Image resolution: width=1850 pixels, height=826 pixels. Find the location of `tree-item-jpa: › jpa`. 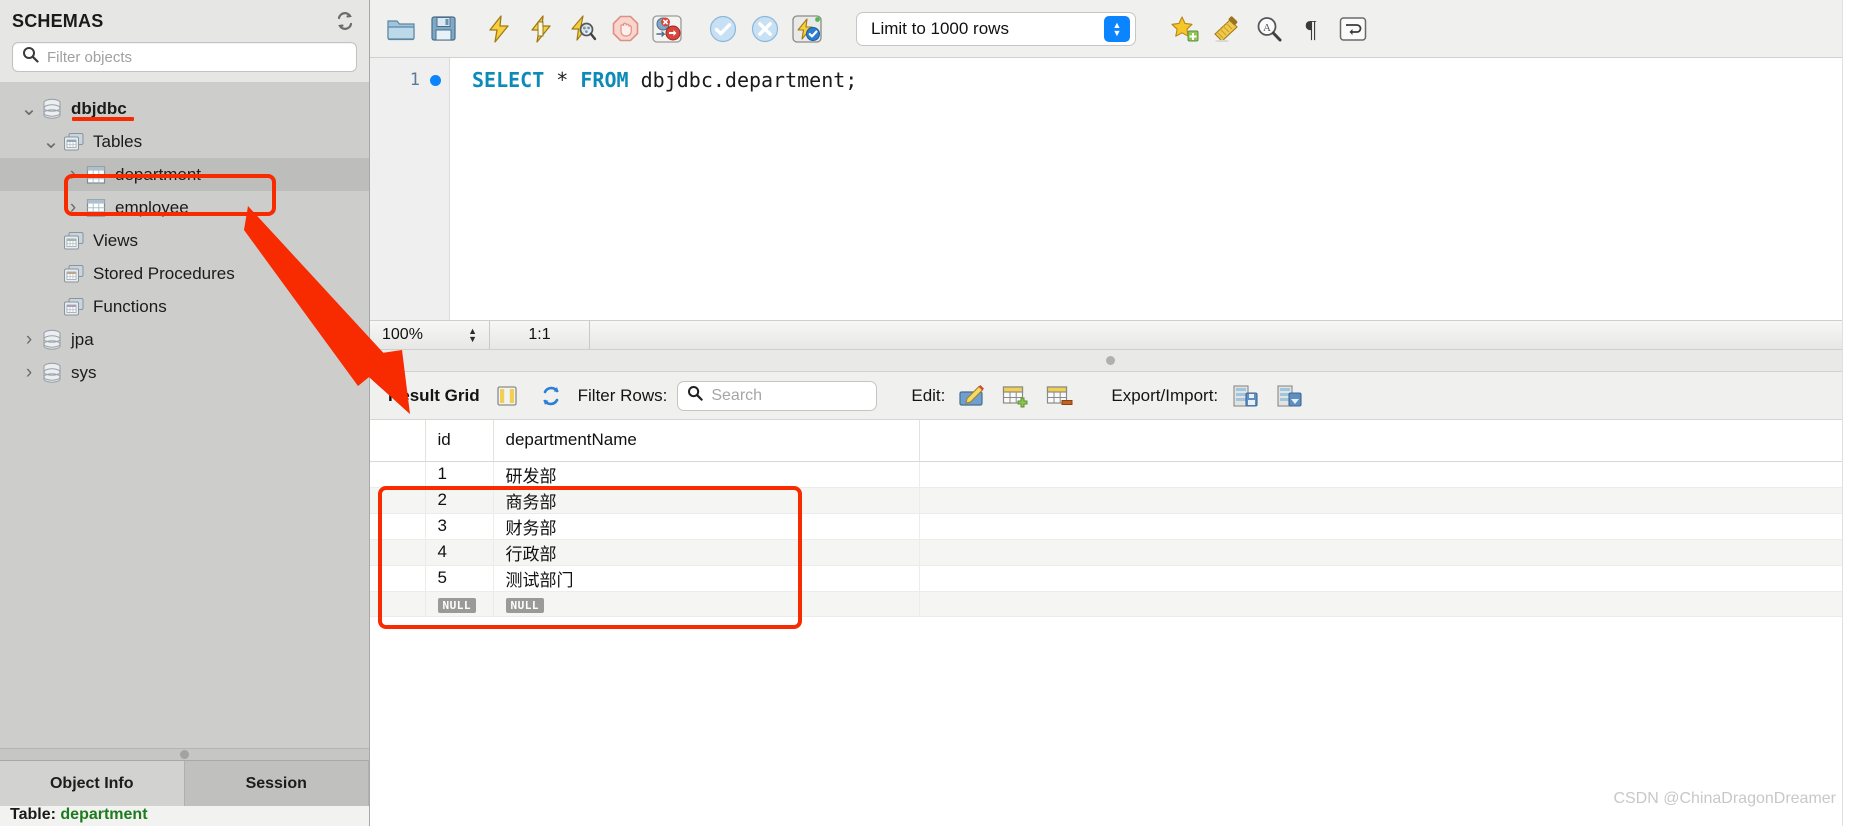

tree-item-jpa: › jpa is located at coordinates (184, 339).